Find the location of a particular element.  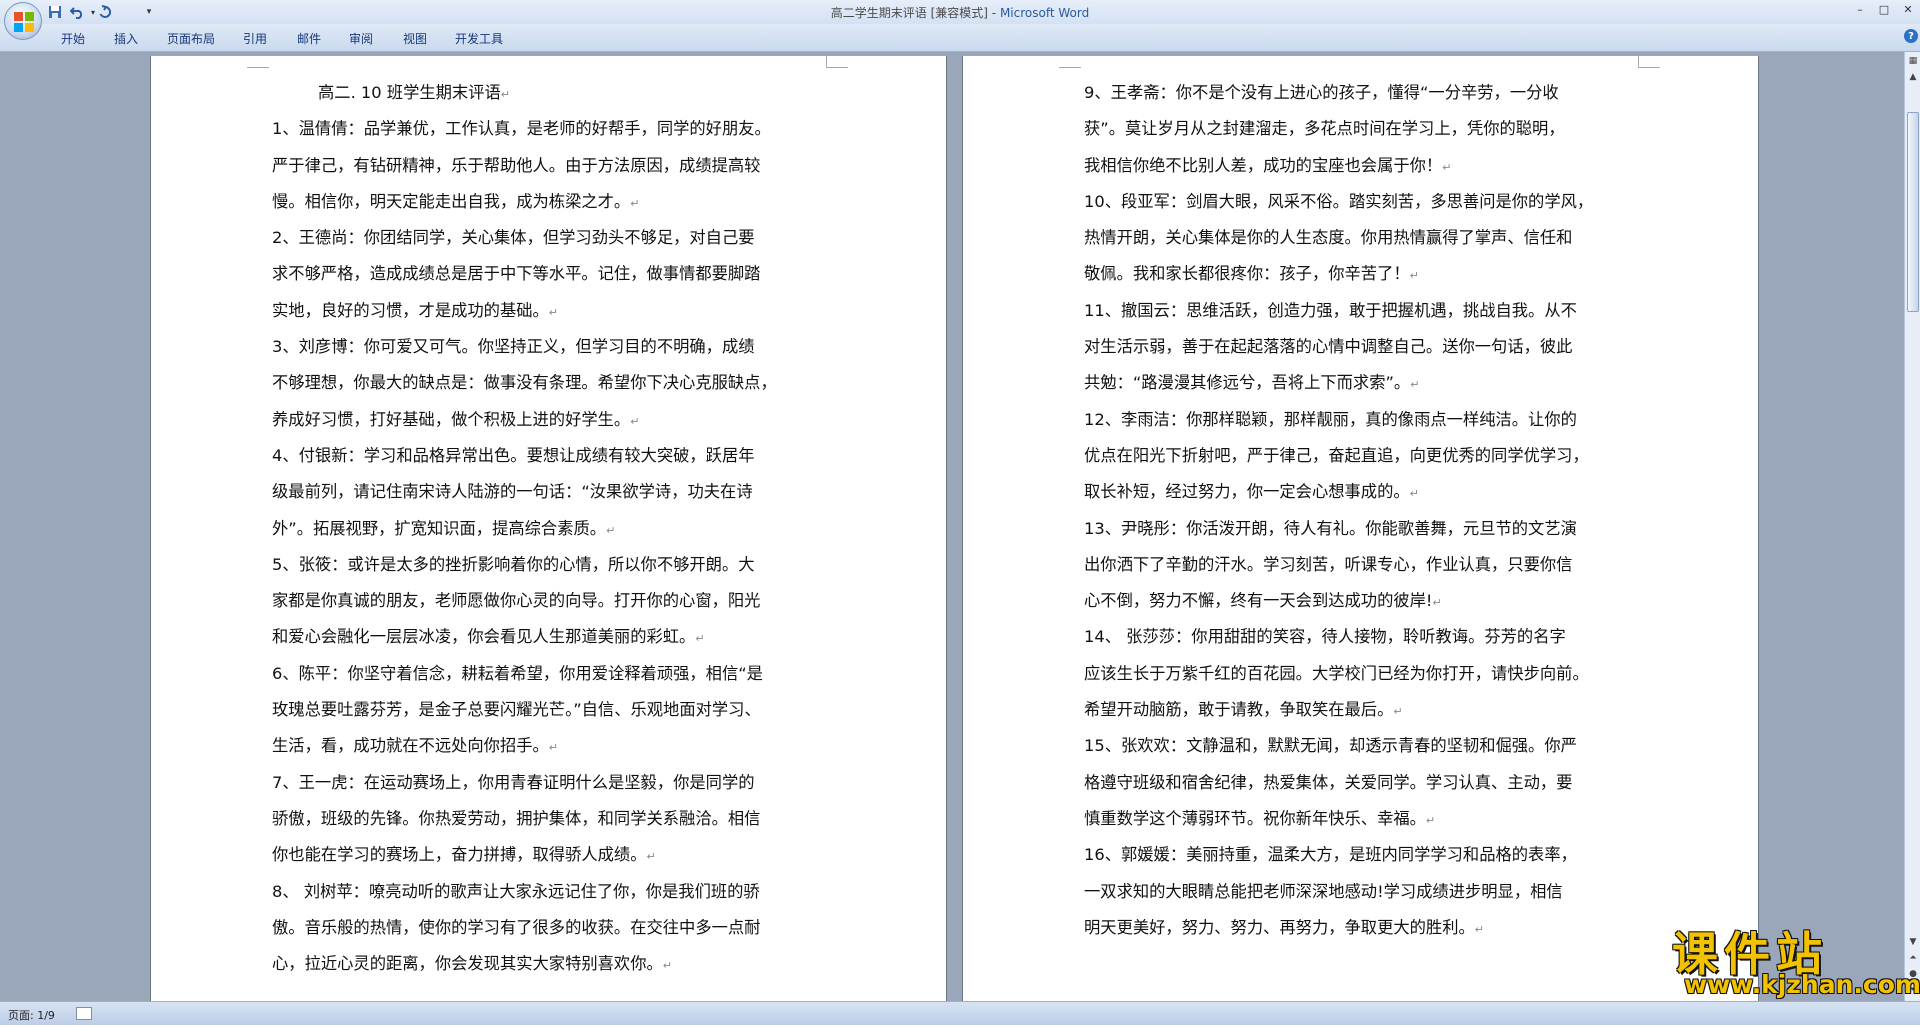

text-line: 14、 张莎莎：你用甜甜的笑容，待人接物，聆听教诲。芬芳的名字 is located at coordinates (1325, 637).